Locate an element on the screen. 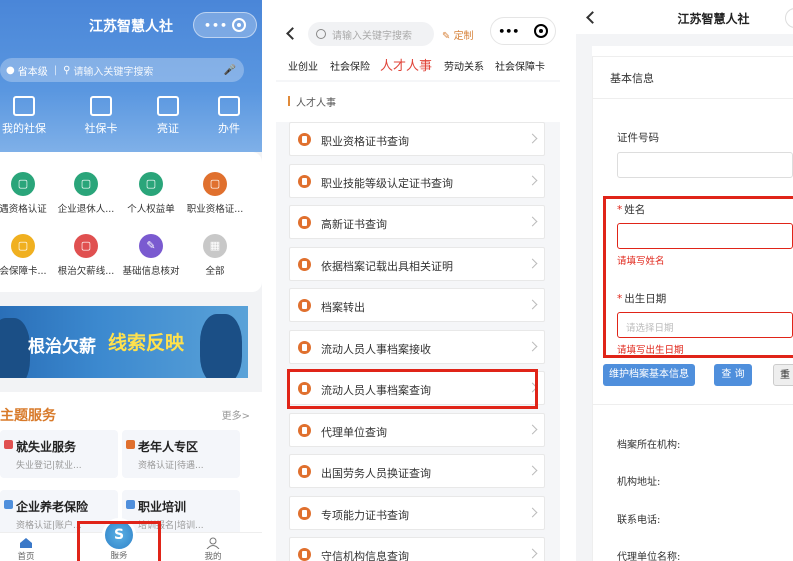 This screenshot has height=561, width=793. list-item-label: 代理单位查询 is located at coordinates (354, 432).